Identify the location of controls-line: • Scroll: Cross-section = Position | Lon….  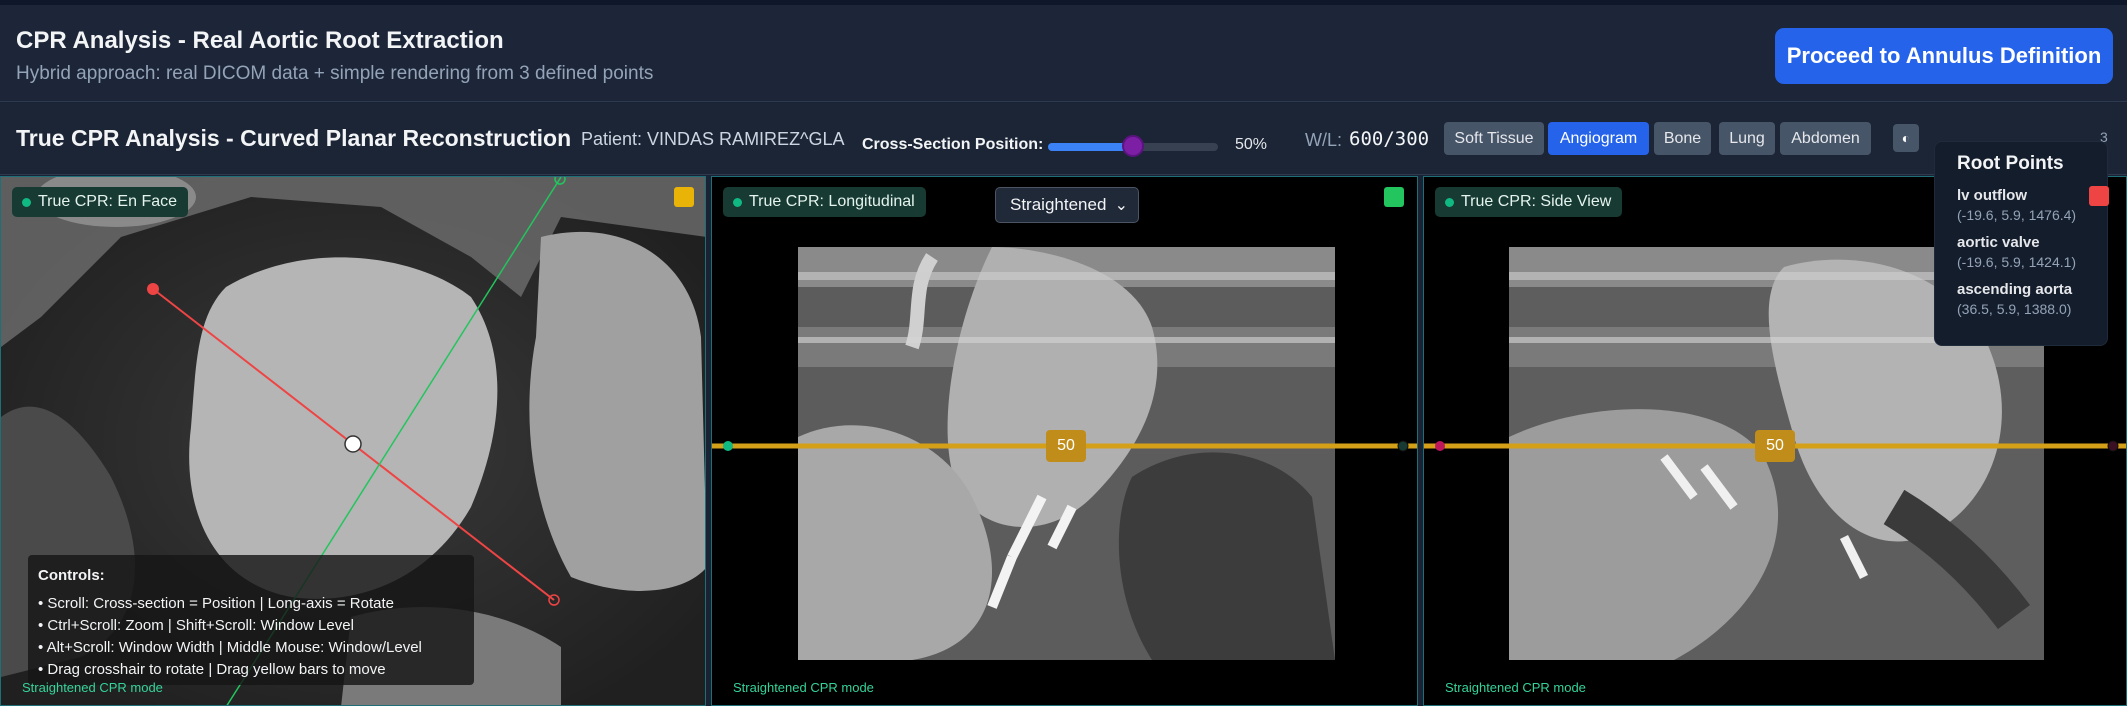
(216, 603).